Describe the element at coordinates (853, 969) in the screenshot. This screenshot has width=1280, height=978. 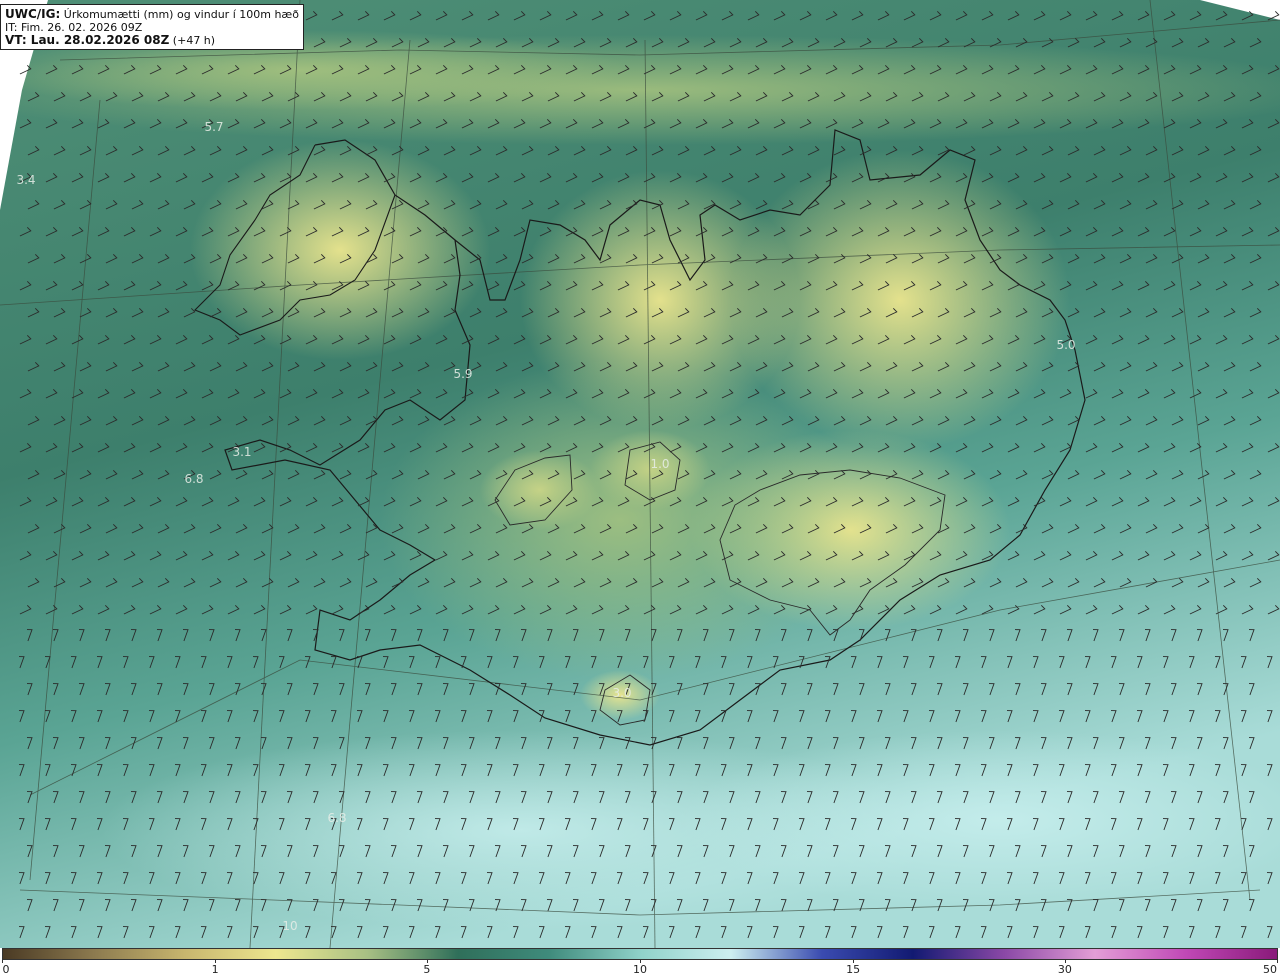
I see `colorbar-tick-label: 15` at that location.